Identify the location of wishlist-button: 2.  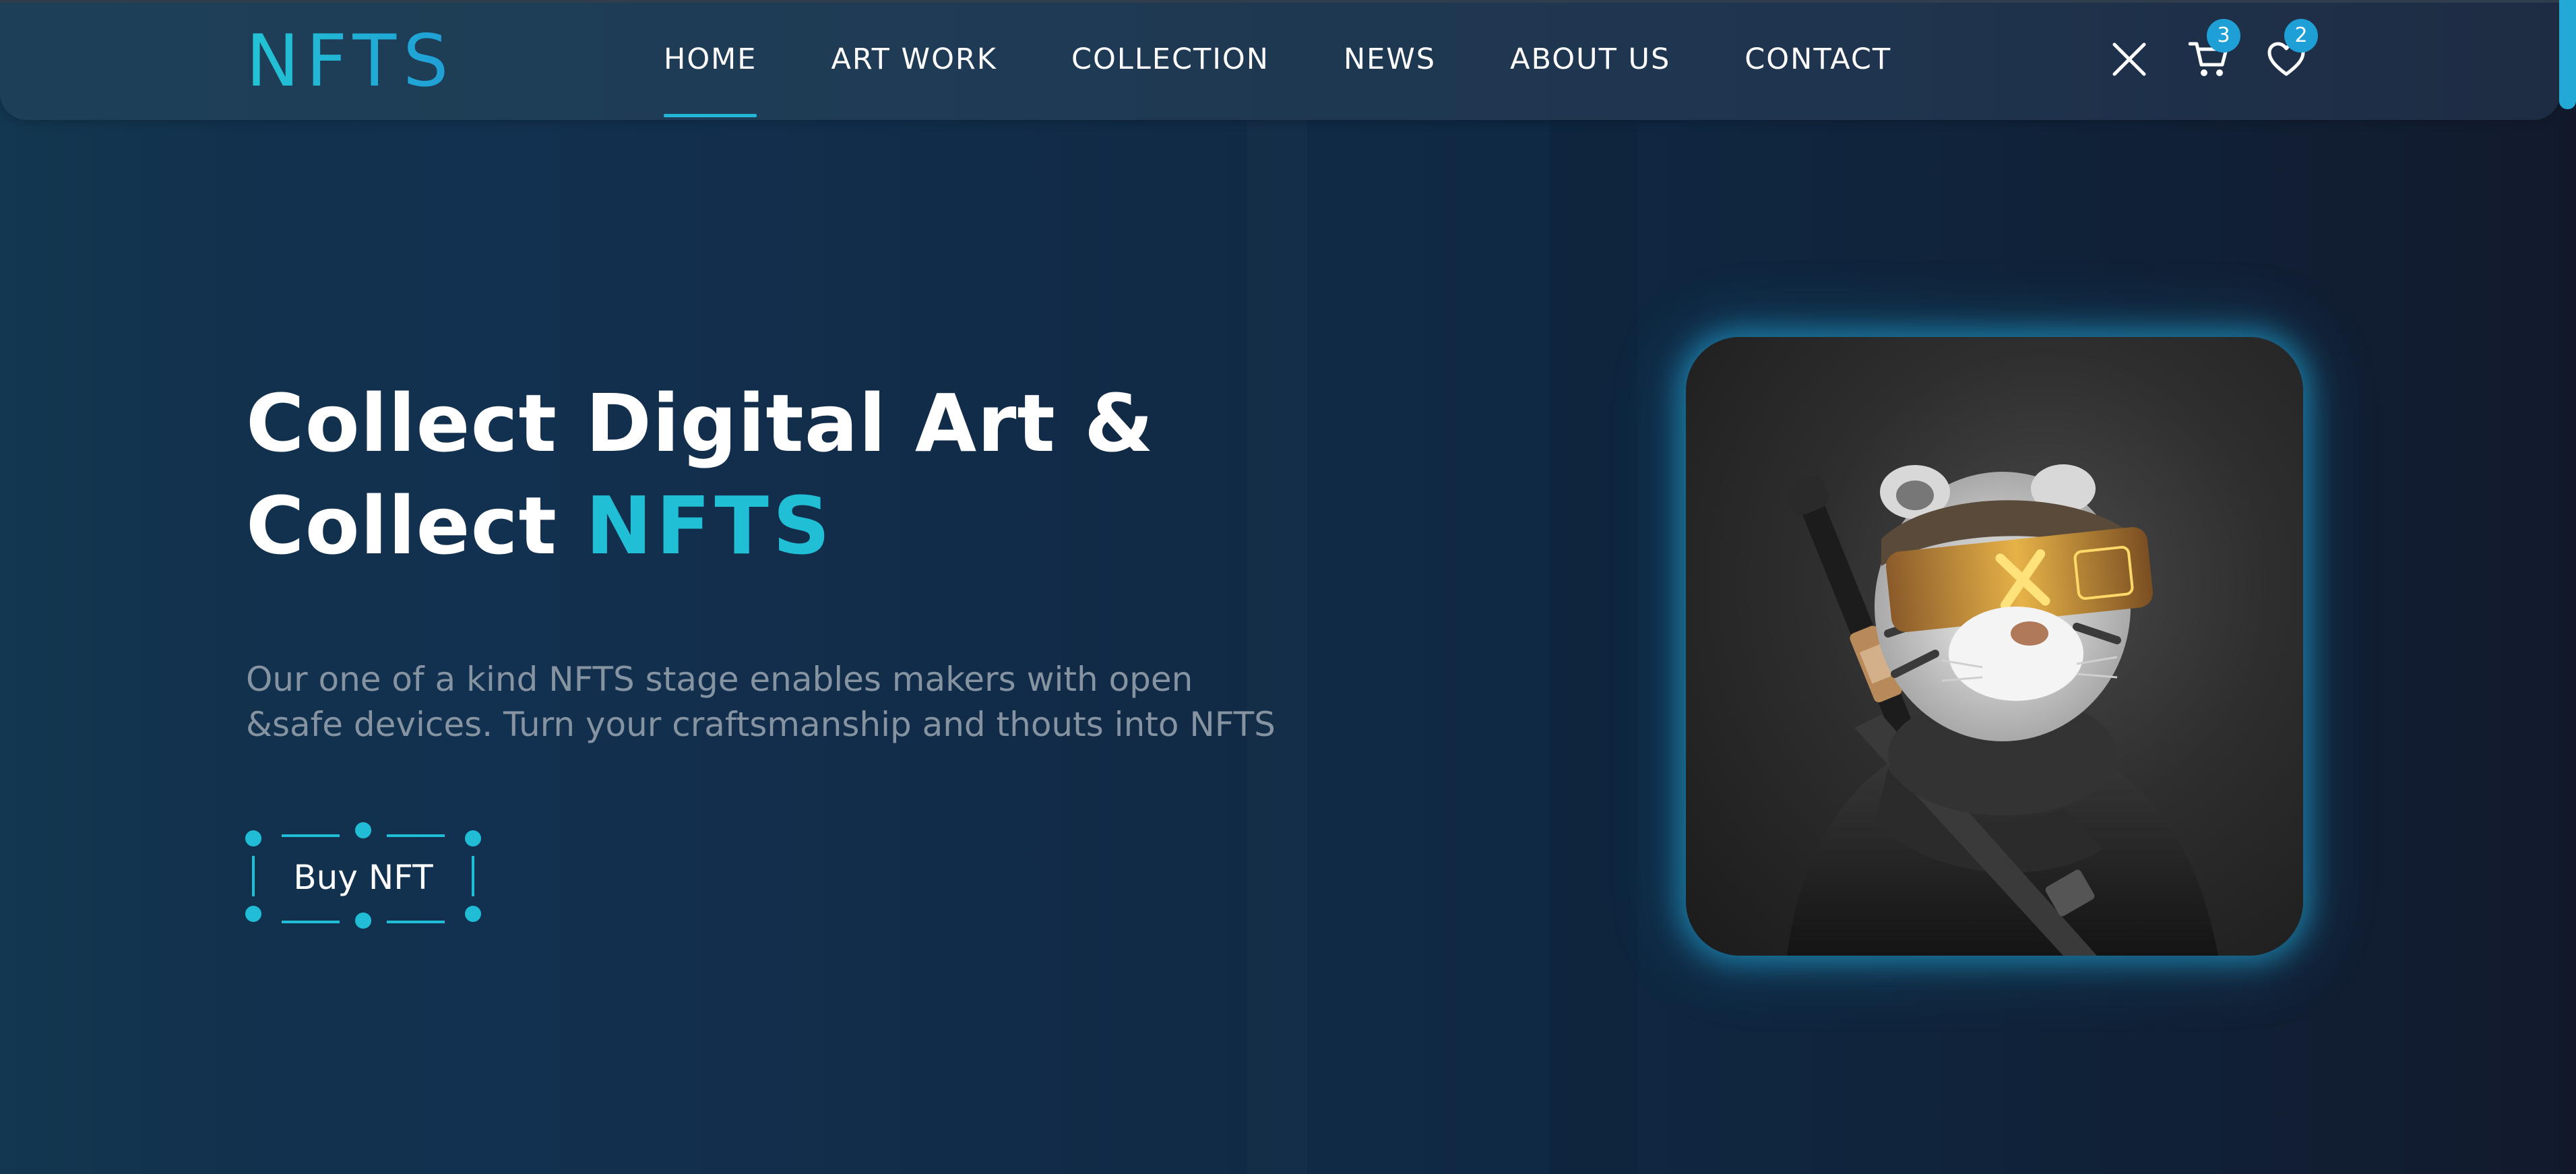
(2290, 52).